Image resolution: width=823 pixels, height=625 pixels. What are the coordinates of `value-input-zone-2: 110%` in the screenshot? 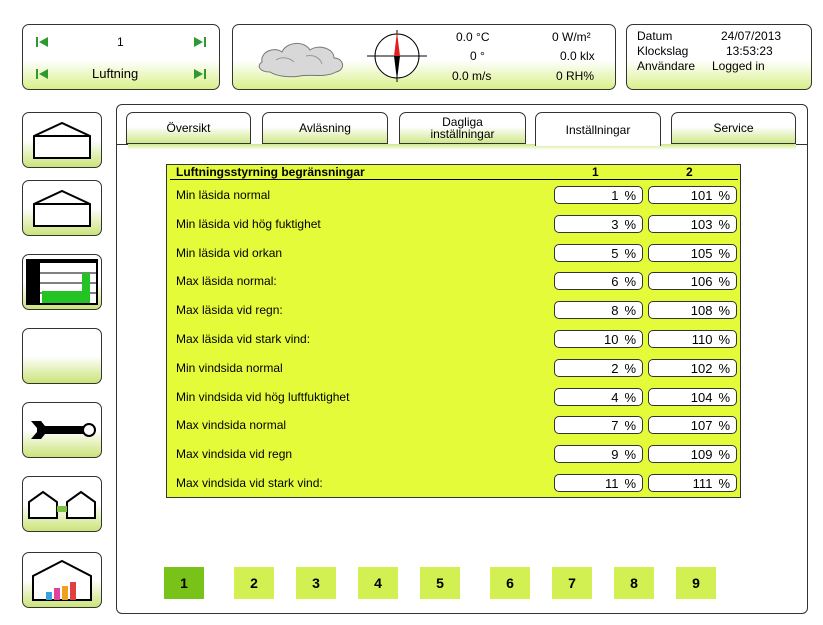 It's located at (692, 339).